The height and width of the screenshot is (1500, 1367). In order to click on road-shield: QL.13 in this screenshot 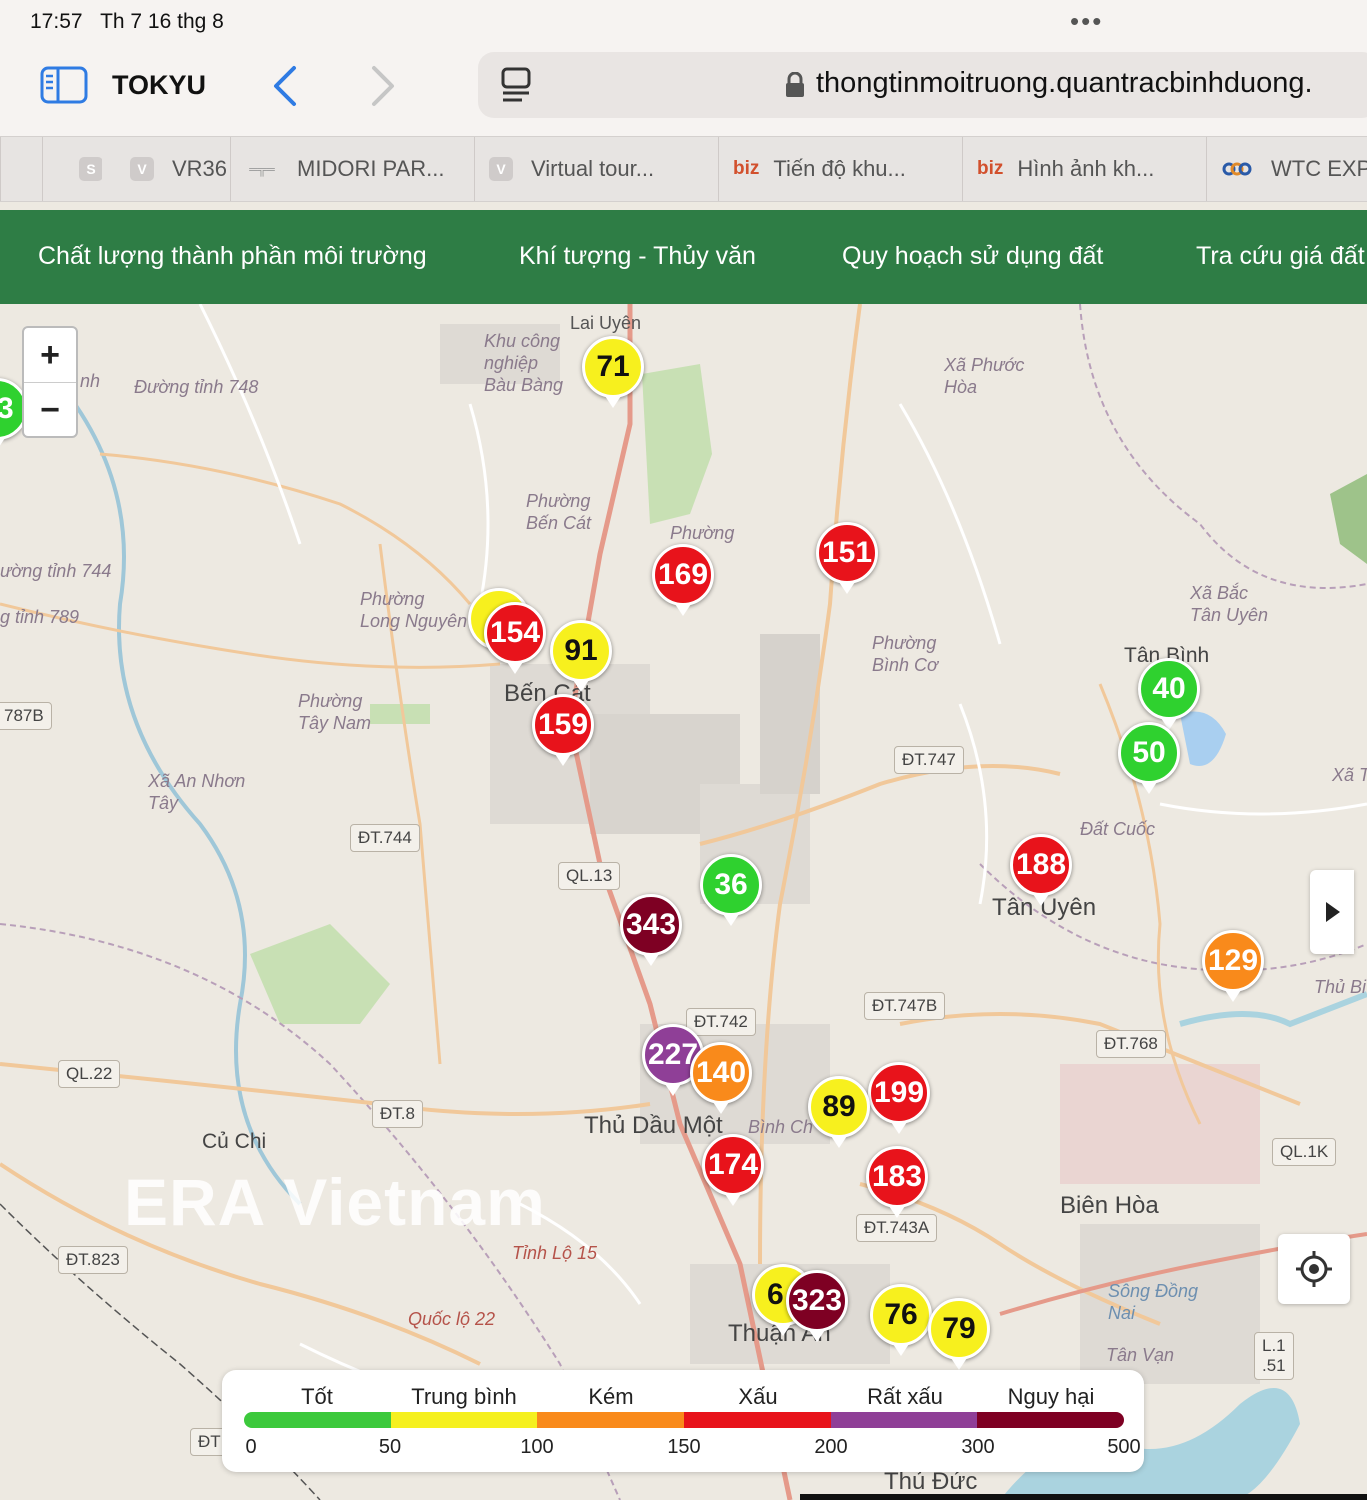, I will do `click(589, 876)`.